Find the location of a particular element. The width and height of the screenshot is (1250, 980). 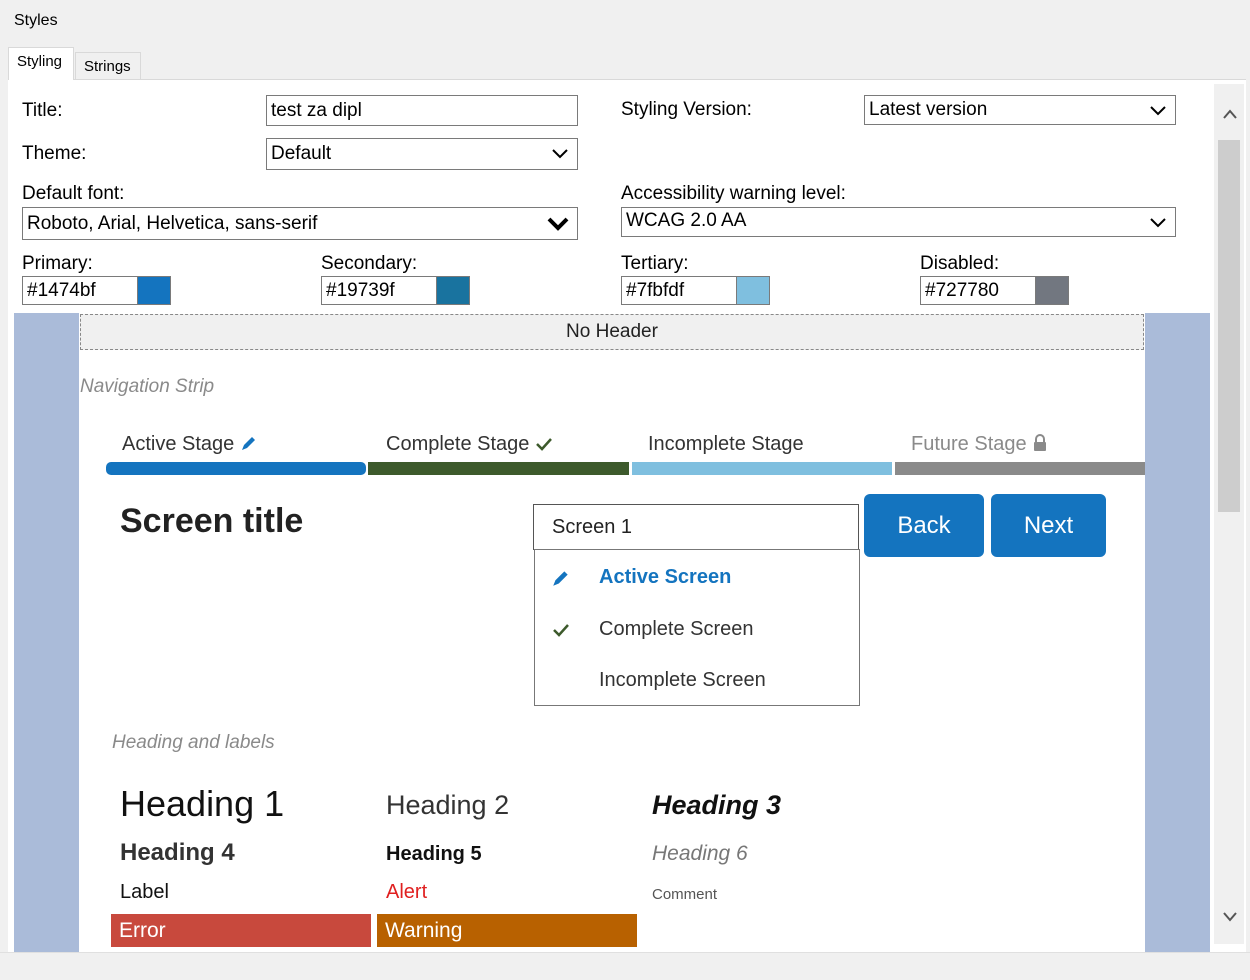

default-font-select: Roboto, Arial, Helvetica, sans-serif is located at coordinates (300, 223).